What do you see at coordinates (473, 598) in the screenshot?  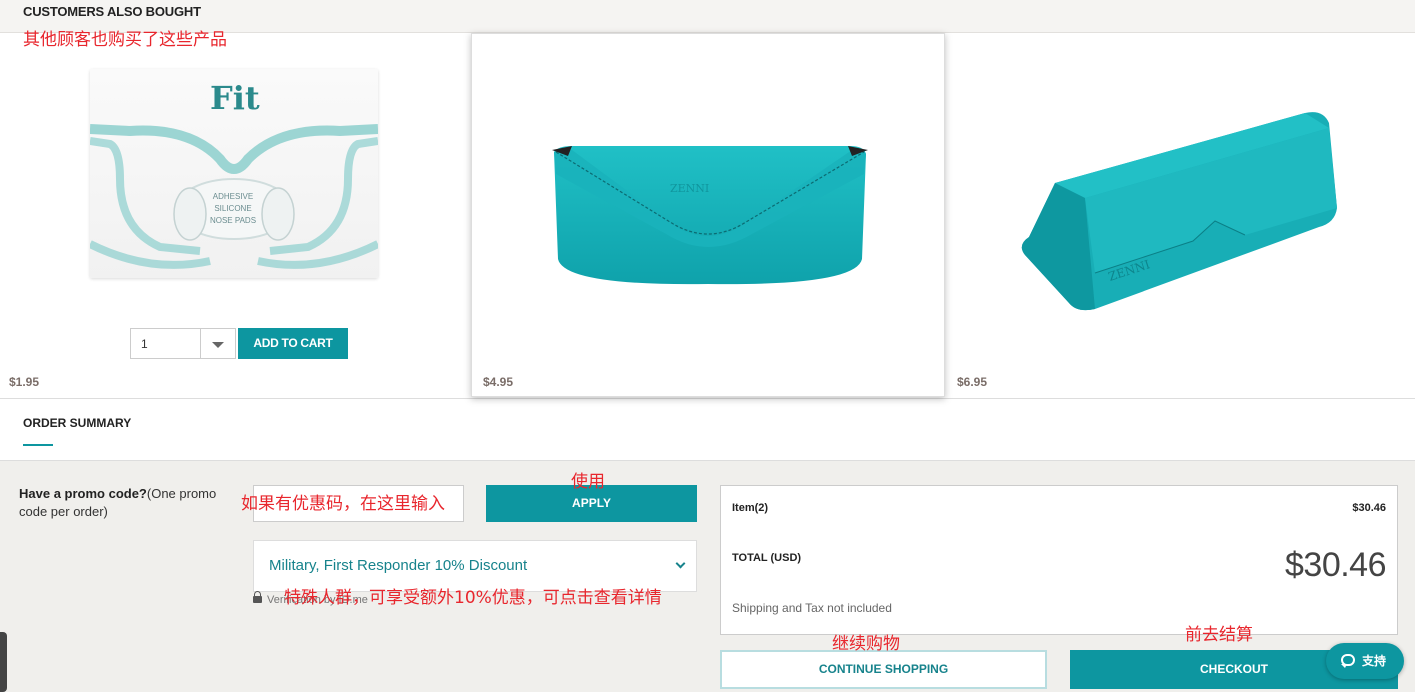 I see `annotation-discount: 特殊人群，可享受额外10%优惠，可点击查看详情` at bounding box center [473, 598].